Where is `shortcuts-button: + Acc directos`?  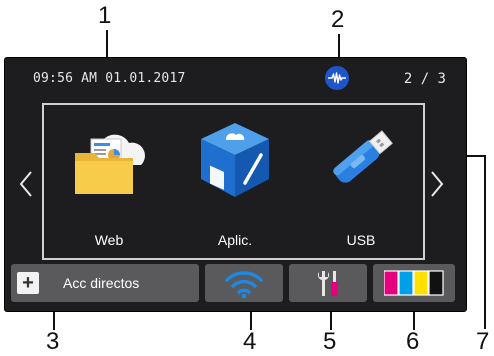 shortcuts-button: + Acc directos is located at coordinates (105, 283).